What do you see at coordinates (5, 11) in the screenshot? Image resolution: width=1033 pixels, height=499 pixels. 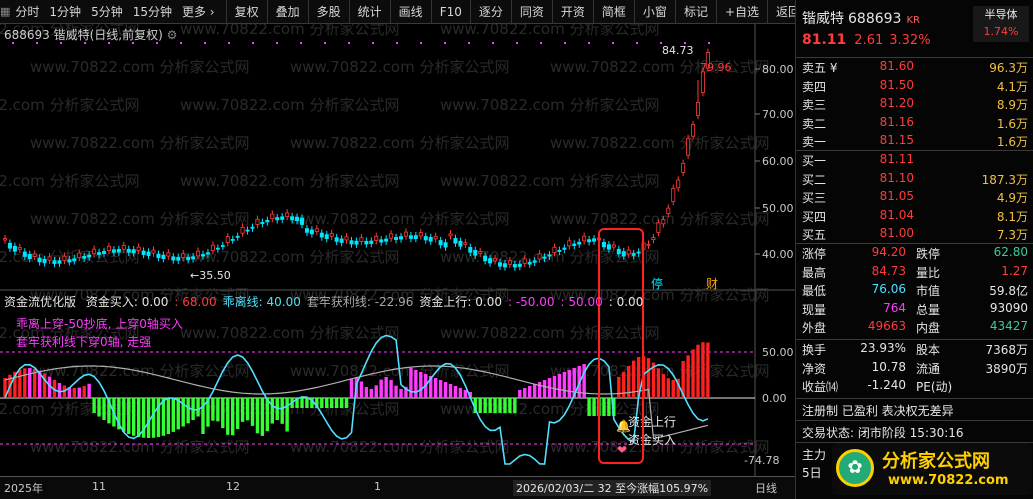 I see `grid-icon: ▦` at bounding box center [5, 11].